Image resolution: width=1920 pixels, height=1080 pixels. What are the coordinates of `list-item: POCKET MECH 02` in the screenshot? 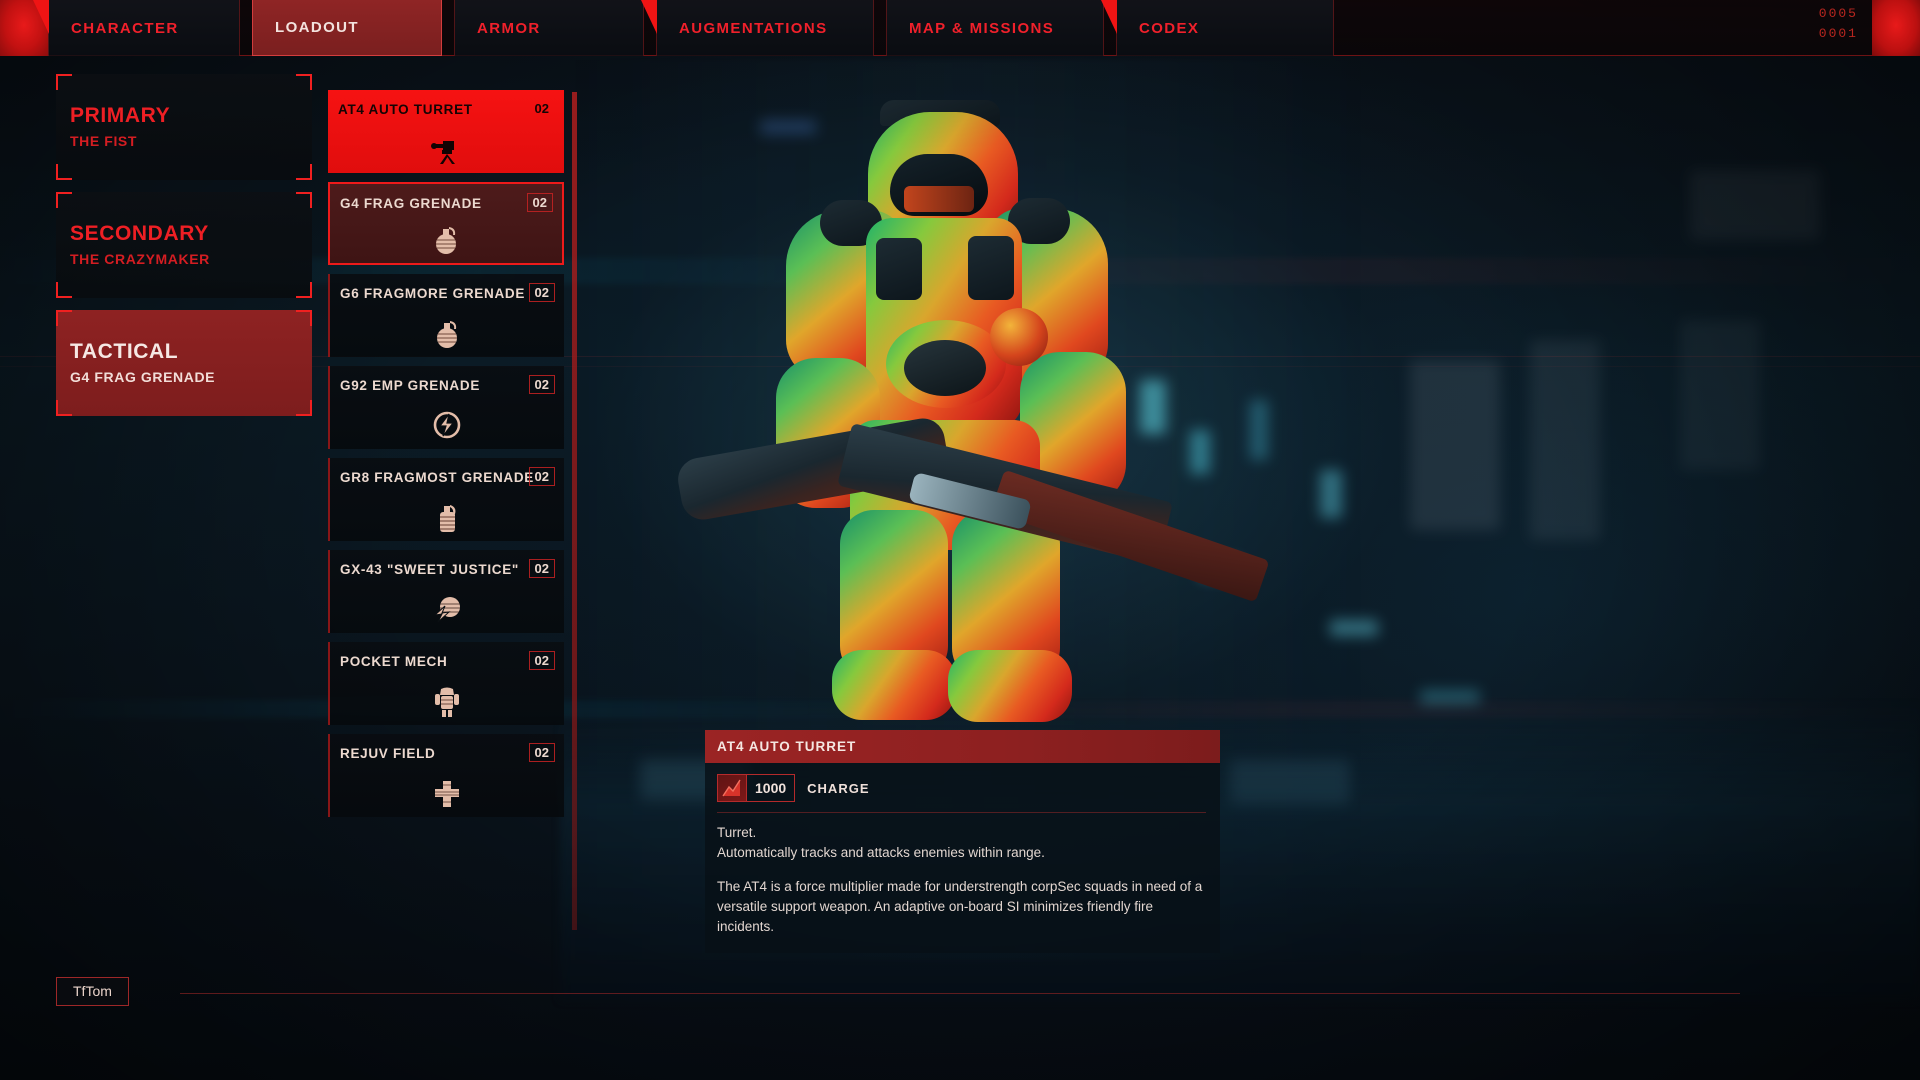 It's located at (446, 683).